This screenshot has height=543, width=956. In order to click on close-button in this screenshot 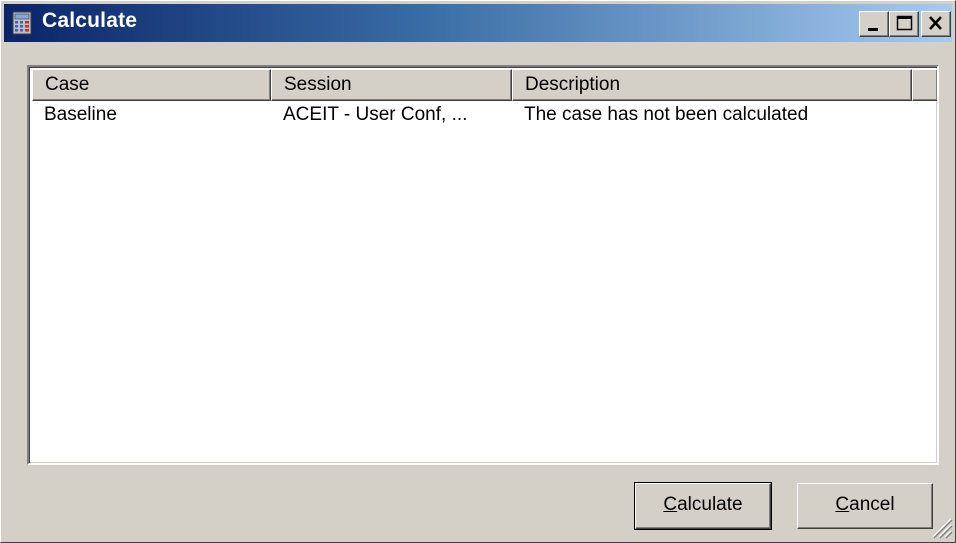, I will do `click(936, 24)`.